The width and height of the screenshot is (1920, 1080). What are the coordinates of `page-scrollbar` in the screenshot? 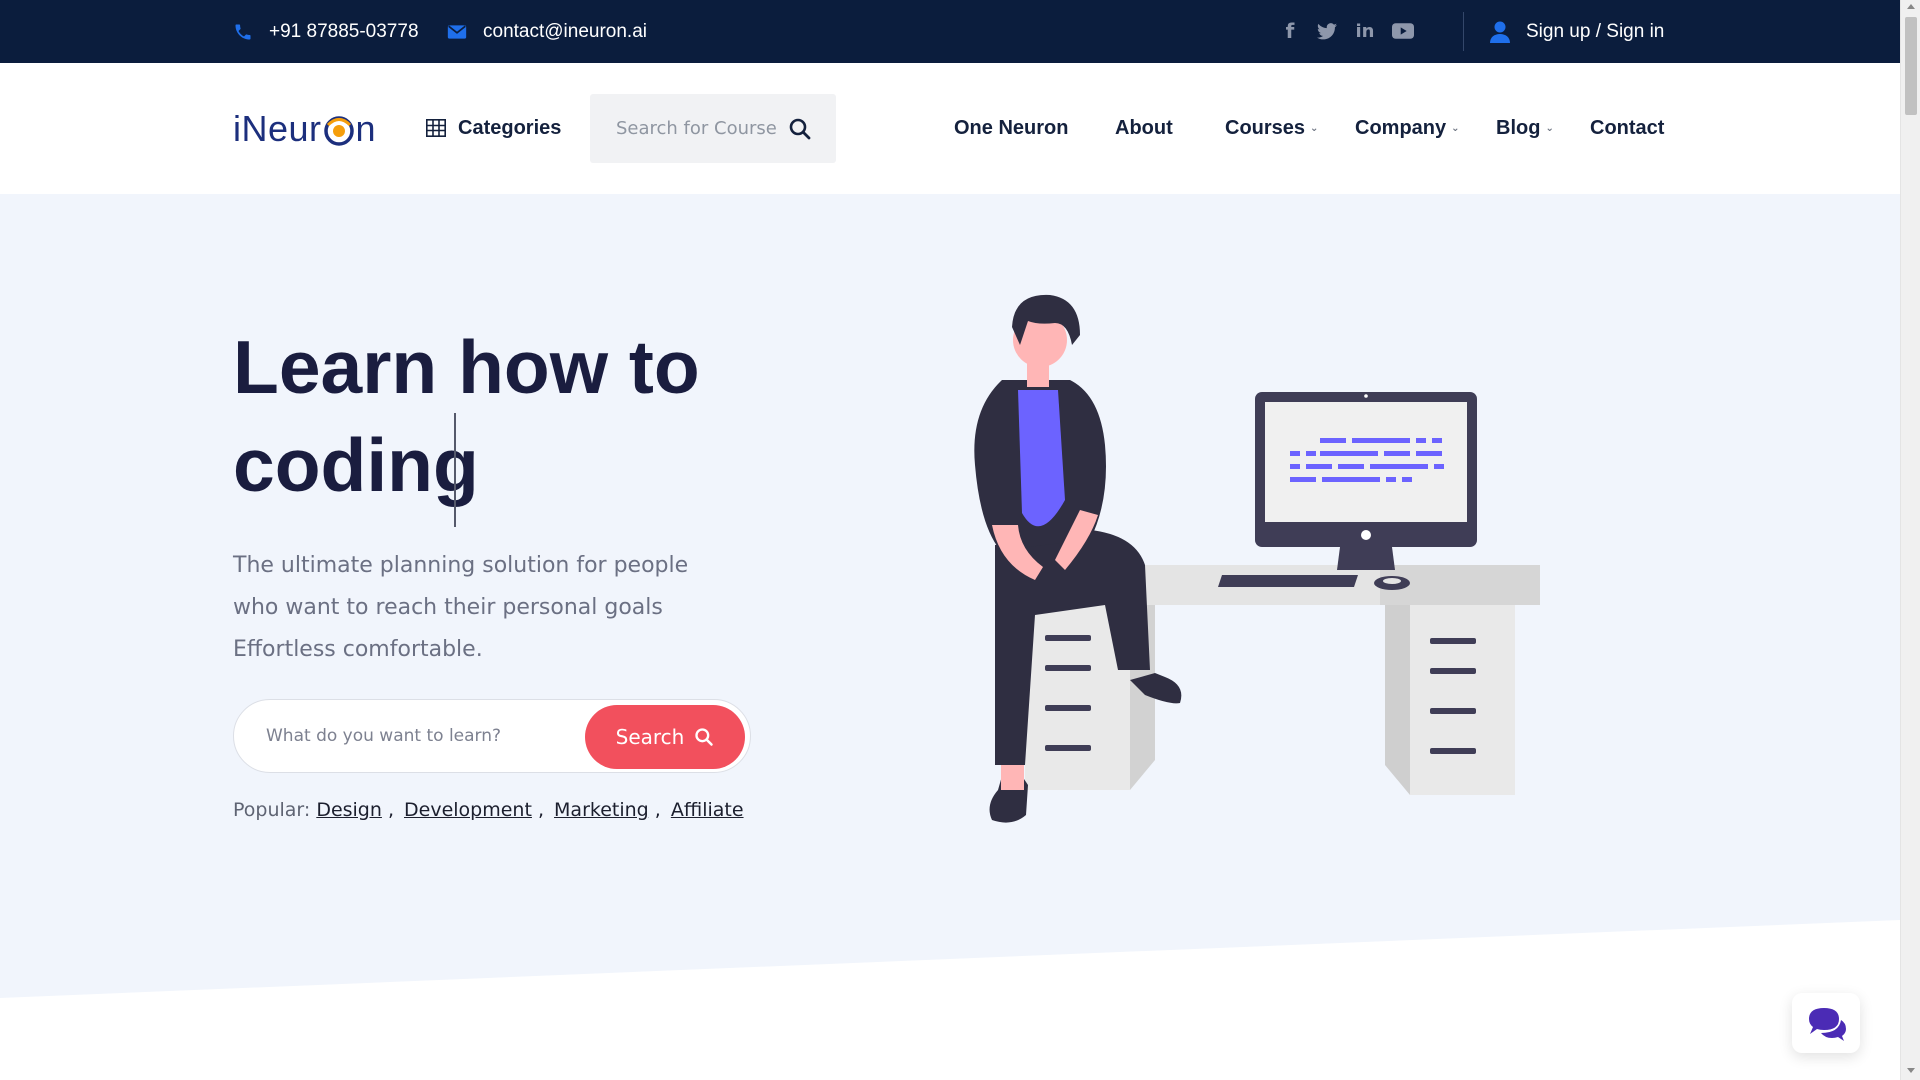 It's located at (1910, 540).